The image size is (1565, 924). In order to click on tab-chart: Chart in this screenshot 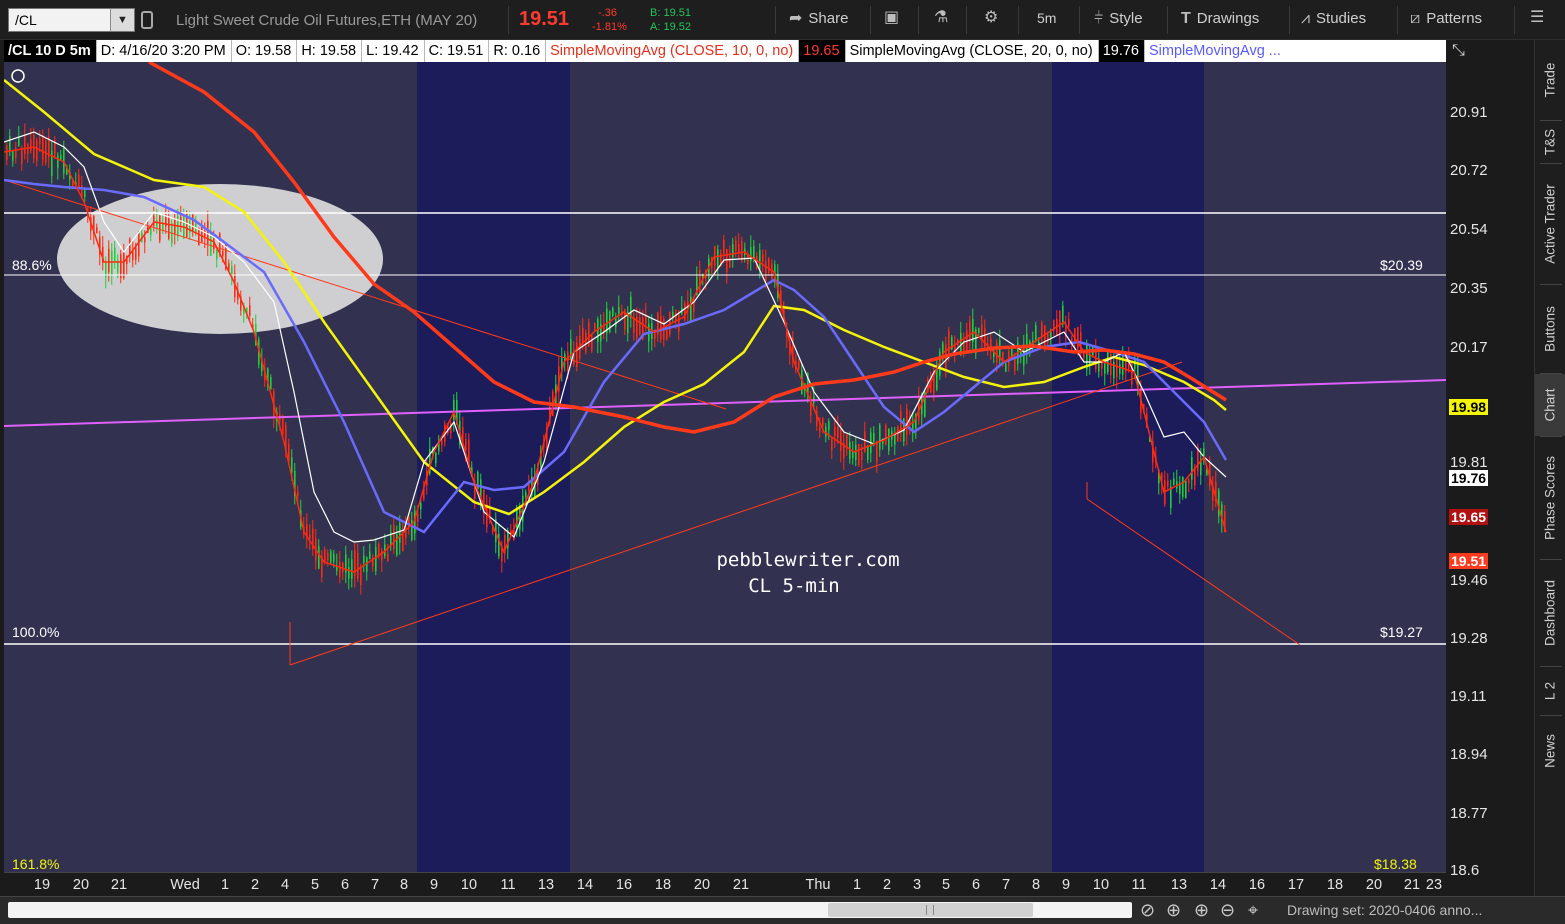, I will do `click(1550, 405)`.